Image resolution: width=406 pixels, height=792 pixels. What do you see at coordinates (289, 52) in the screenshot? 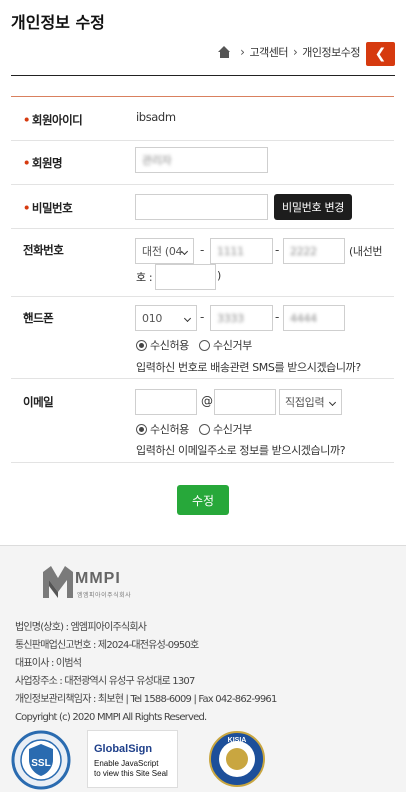
I see `breadcrumb: › 고객센터 › 개인정보수정` at bounding box center [289, 52].